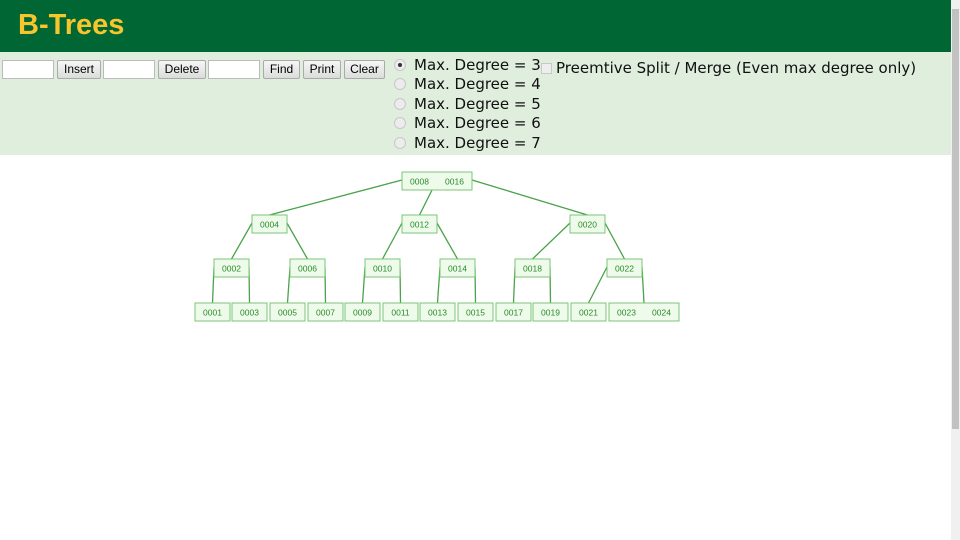 The width and height of the screenshot is (960, 540). What do you see at coordinates (477, 122) in the screenshot?
I see `degree-label: Max. Degree = 6` at bounding box center [477, 122].